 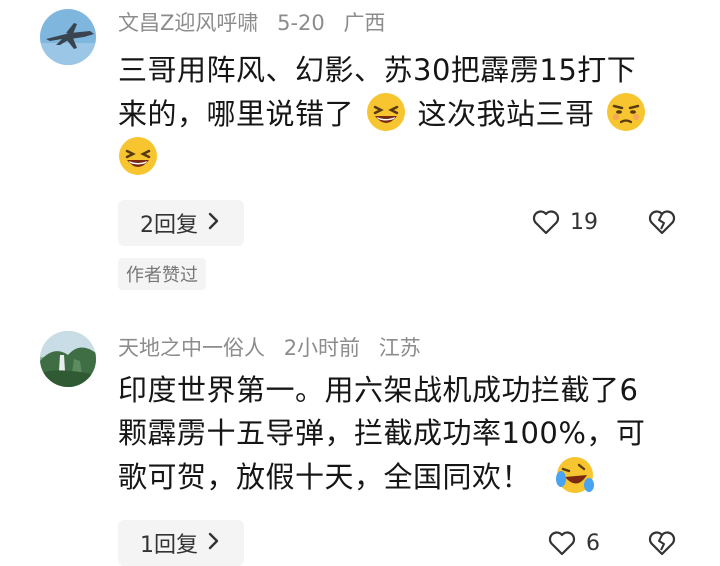 I want to click on comment-text-segment: 歌可贺，放假十天，全国同欢！, so click(x=325, y=477).